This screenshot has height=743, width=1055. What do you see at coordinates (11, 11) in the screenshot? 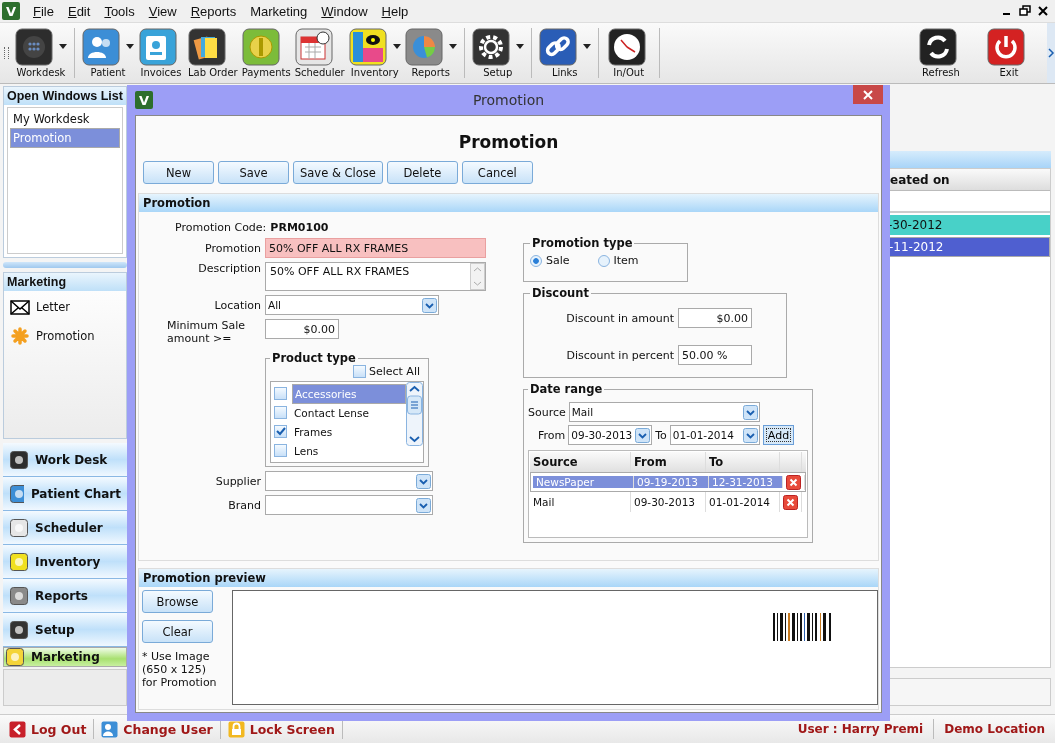
I see `app-logo: V` at bounding box center [11, 11].